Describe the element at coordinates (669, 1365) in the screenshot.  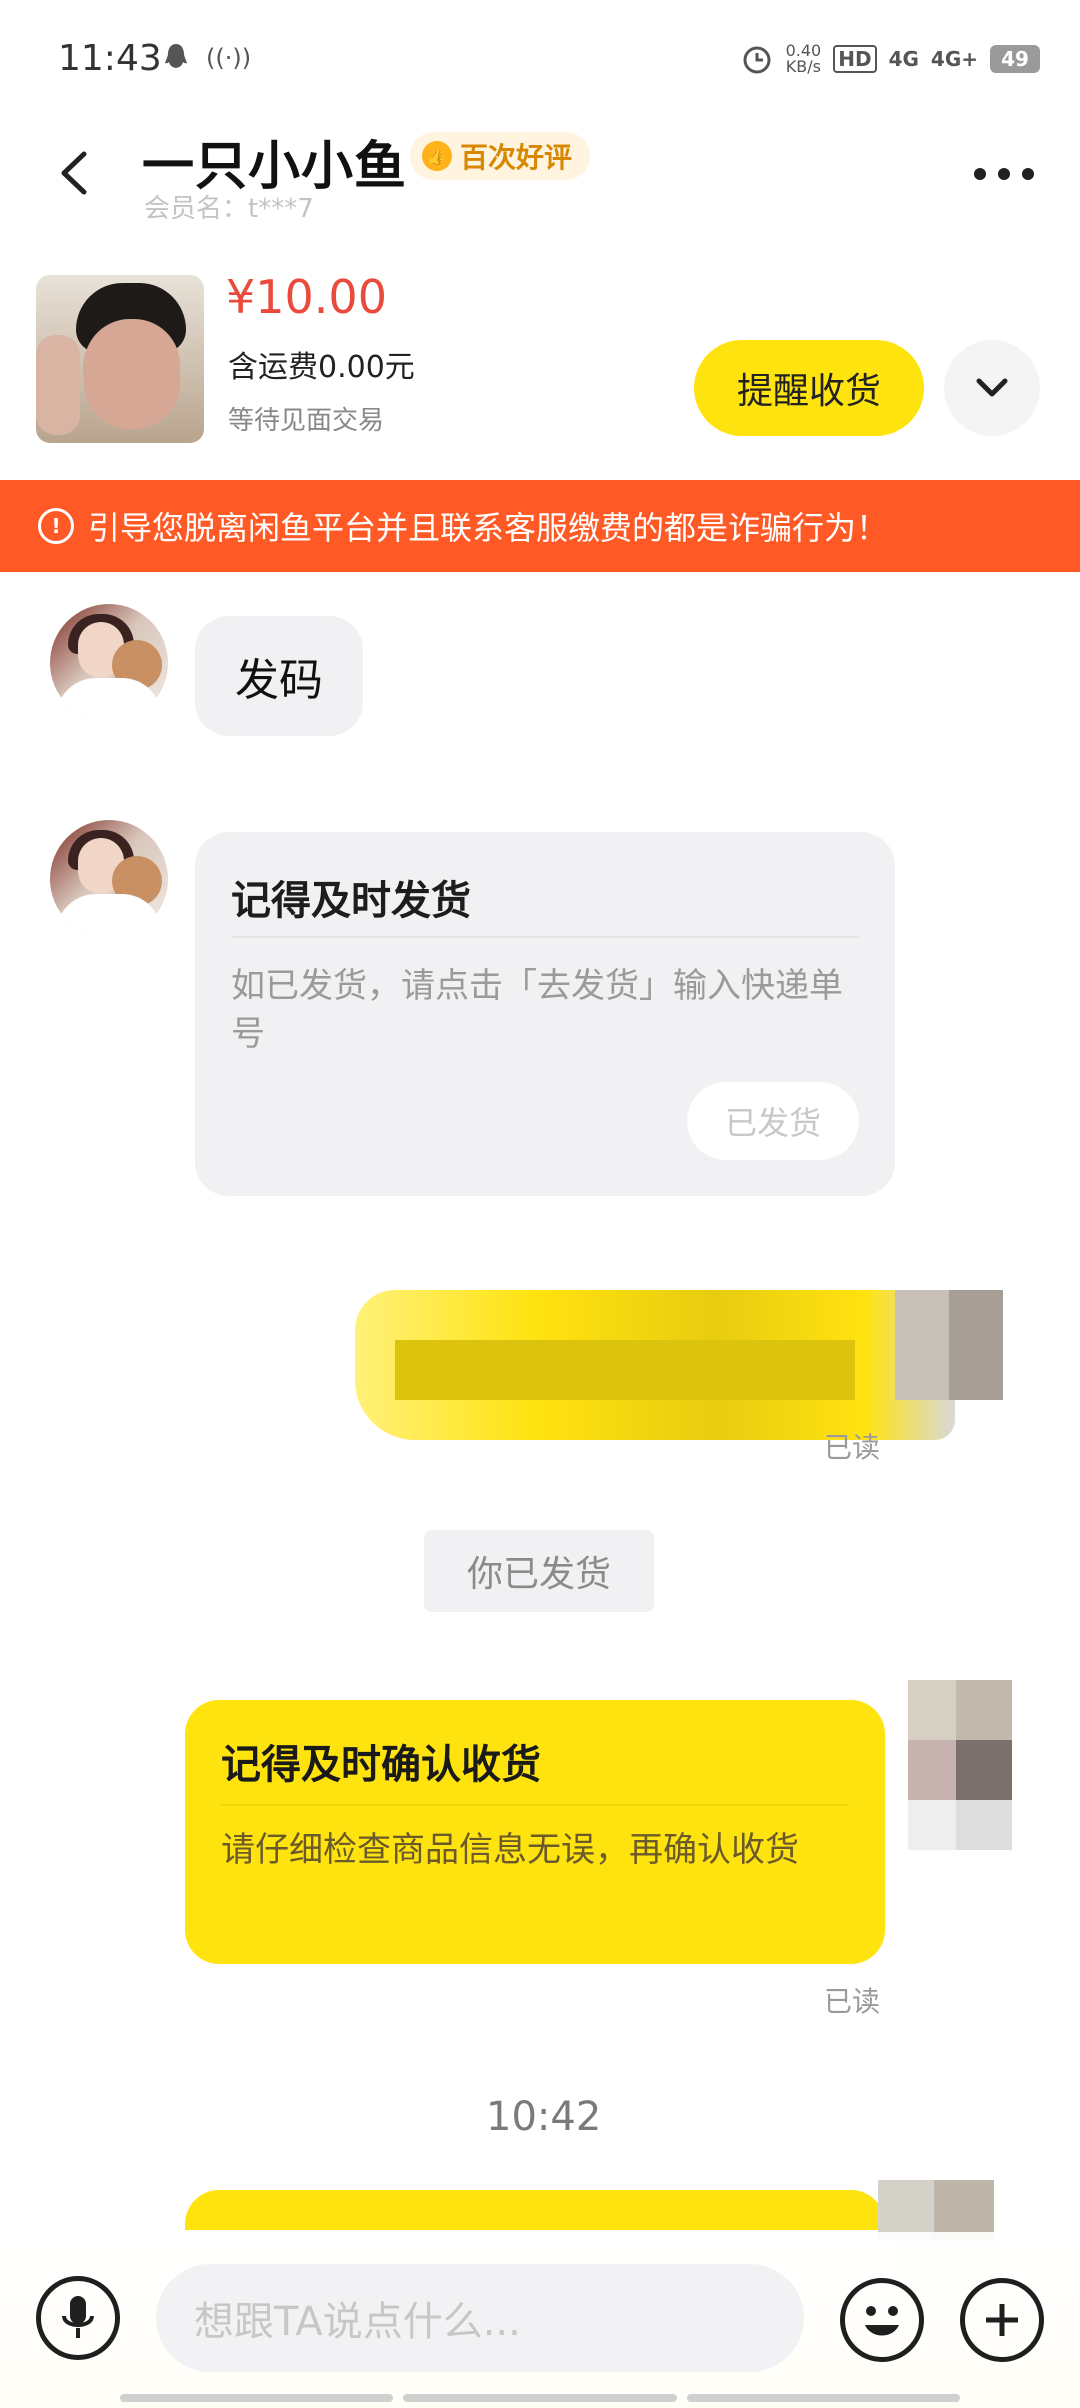
I see `blurred-outgoing-message` at that location.